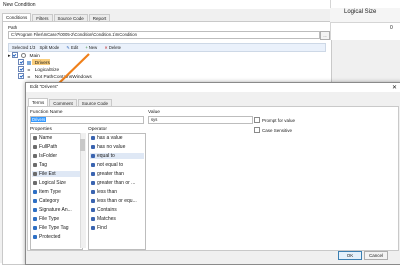 The height and width of the screenshot is (265, 400). What do you see at coordinates (44, 87) in the screenshot?
I see `dialog-title: Edit "Drivers"` at bounding box center [44, 87].